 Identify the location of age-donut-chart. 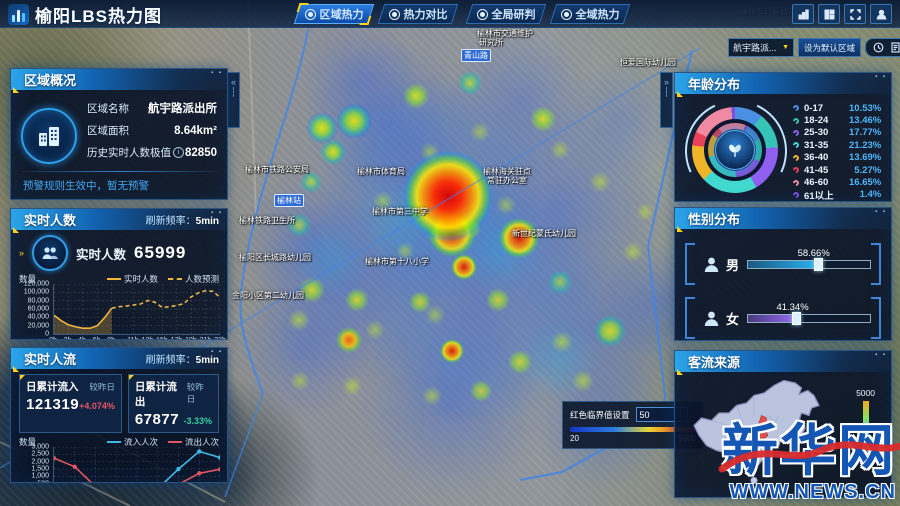
(738, 143).